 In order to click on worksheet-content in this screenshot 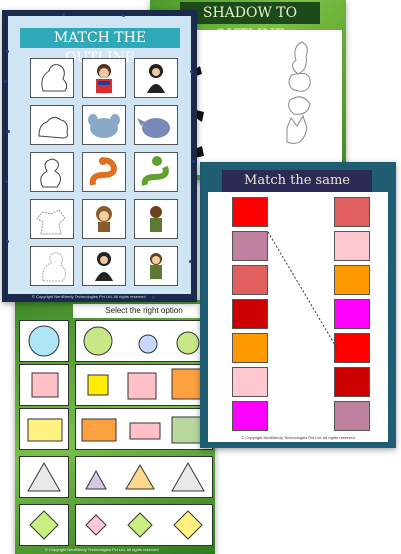, I will do `click(267, 102)`.